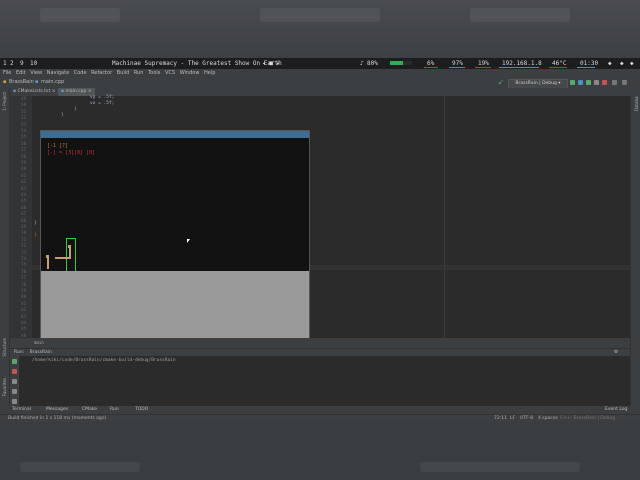 Image resolution: width=640 pixels, height=480 pixels. Describe the element at coordinates (501, 82) in the screenshot. I see `build-icon: ↙` at that location.